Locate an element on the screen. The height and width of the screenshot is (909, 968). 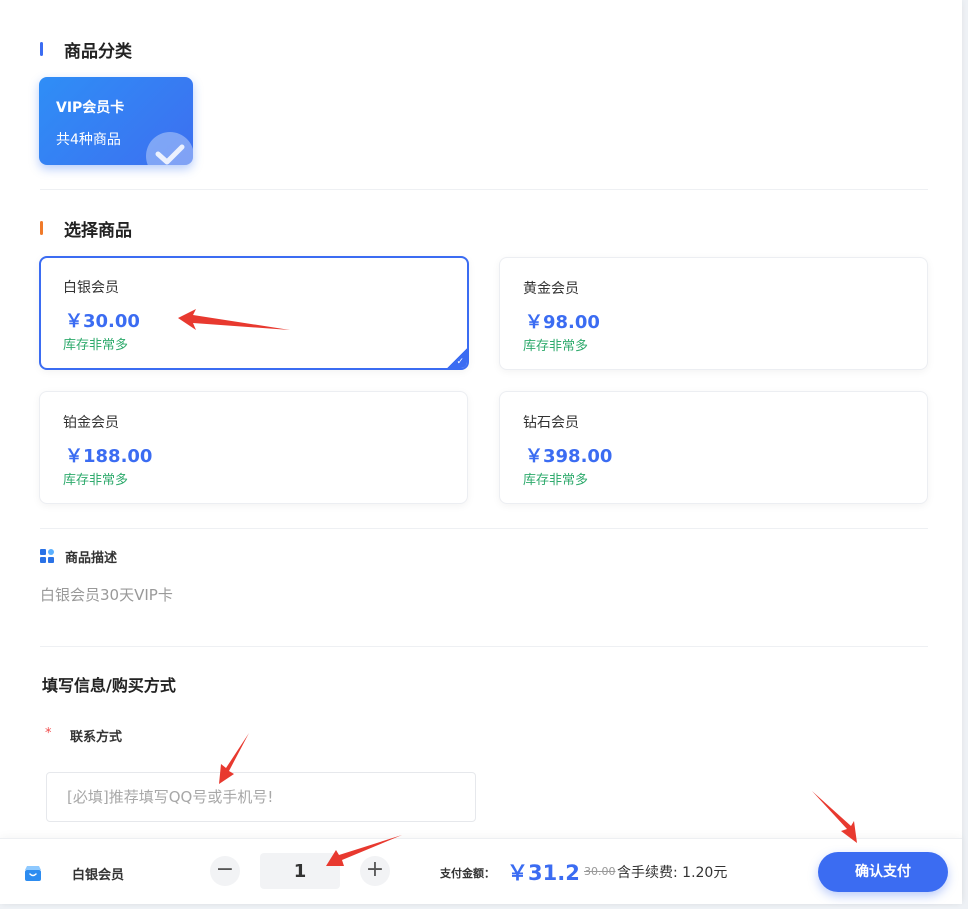
check-badge-icon is located at coordinates (169, 148).